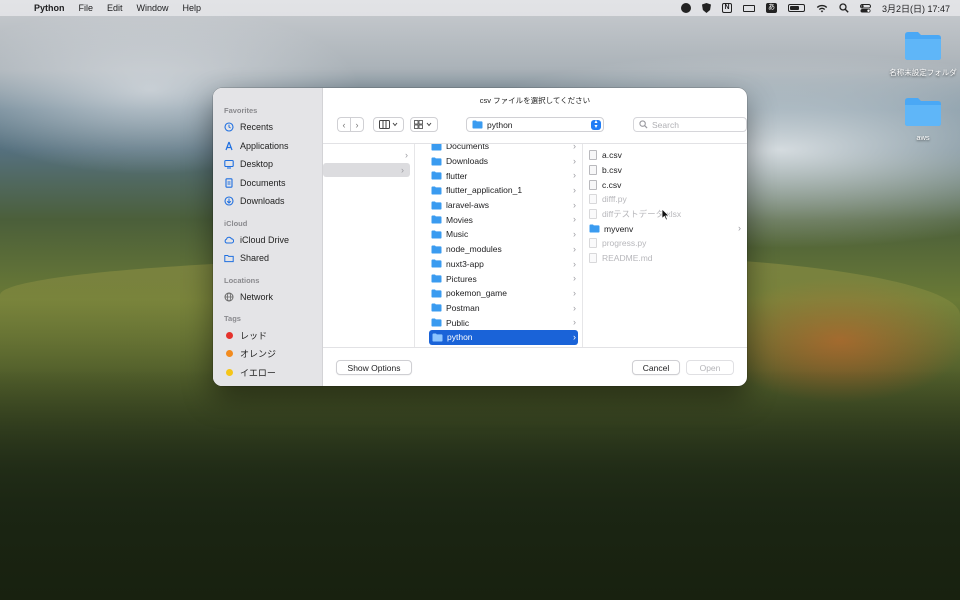 Image resolution: width=960 pixels, height=600 pixels. I want to click on file-row: progress.py, so click(665, 243).